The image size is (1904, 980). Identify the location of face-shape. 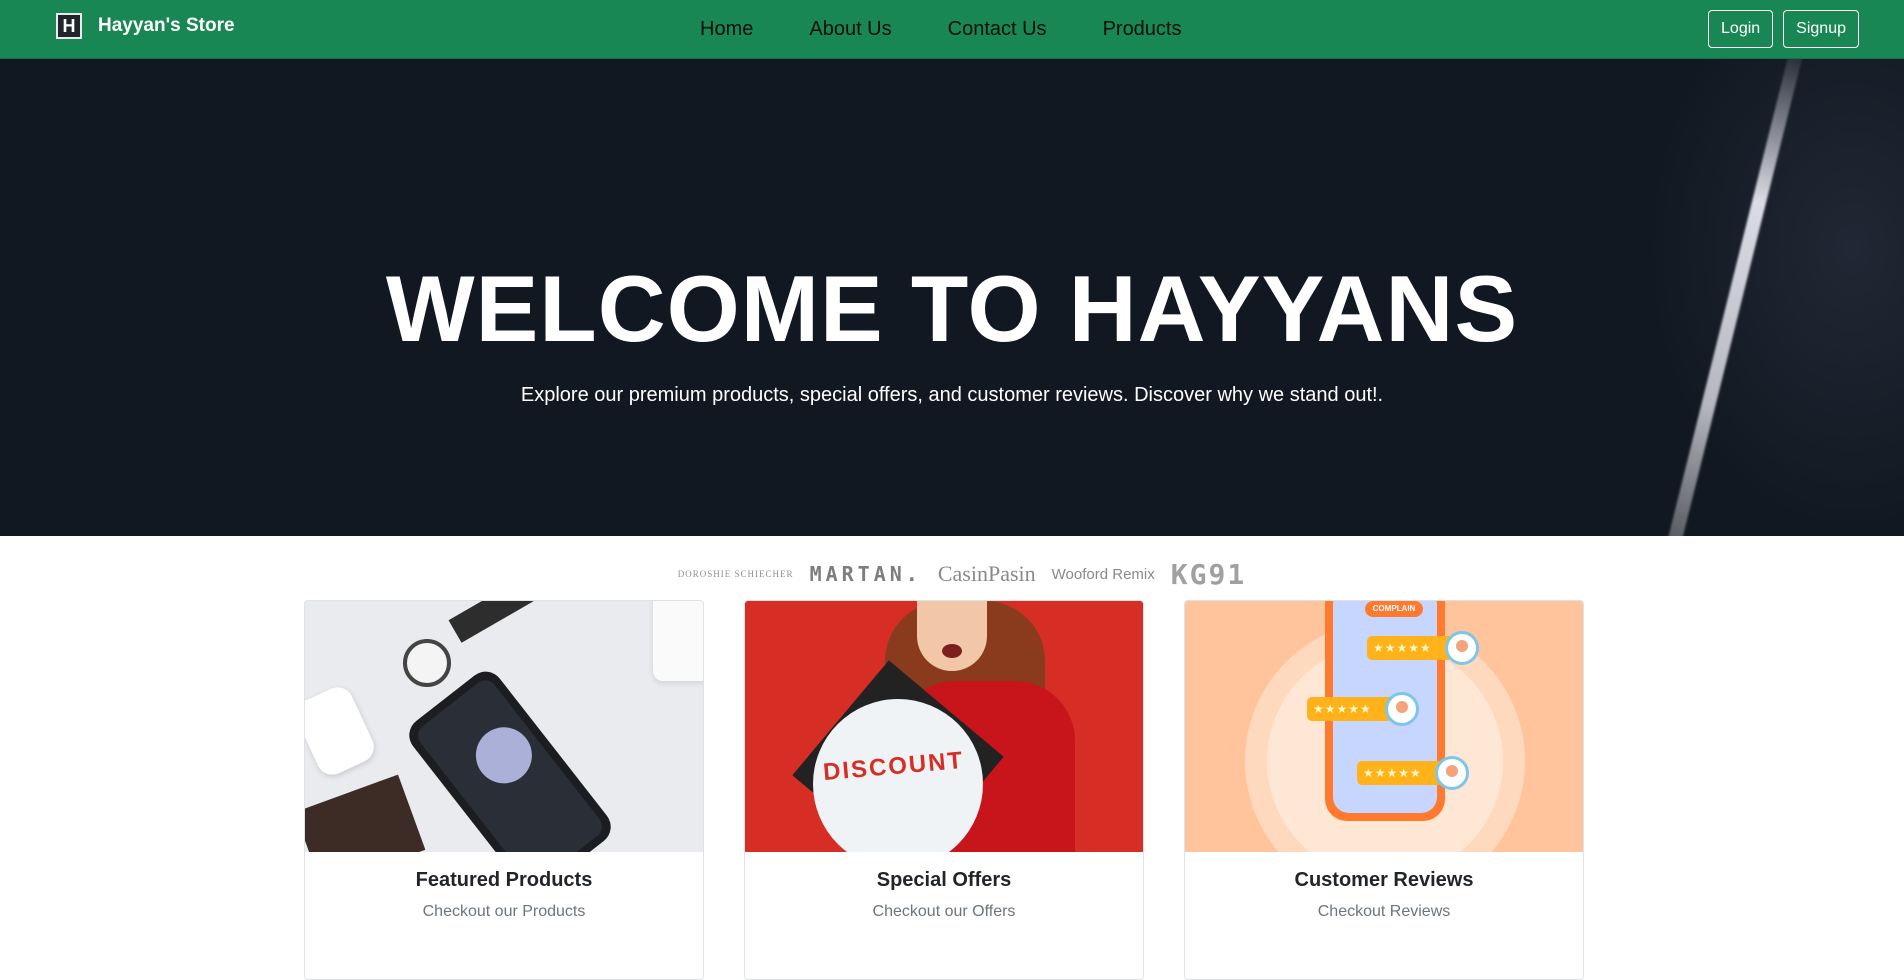
(952, 636).